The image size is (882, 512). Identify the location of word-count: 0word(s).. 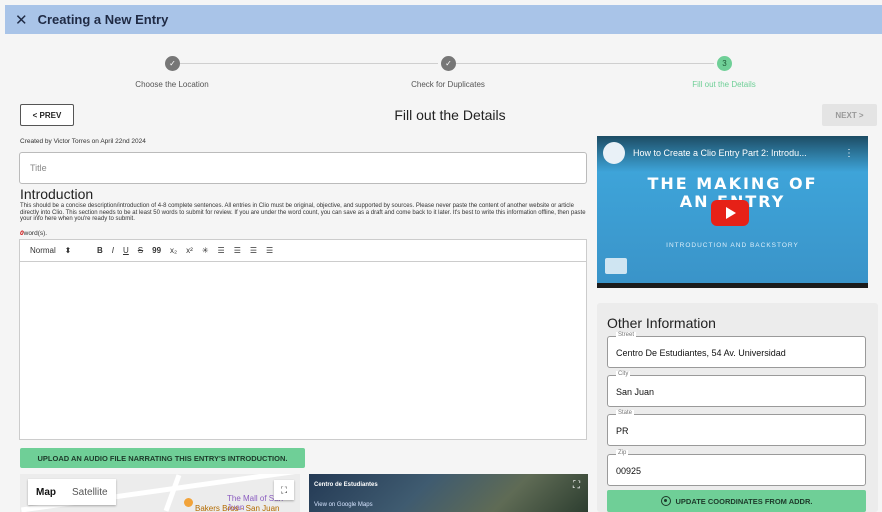
(33, 233).